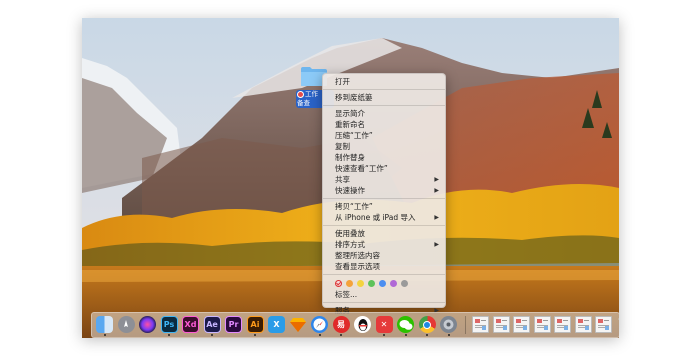 This screenshot has height=357, width=700. What do you see at coordinates (255, 324) in the screenshot?
I see `illustrator-icon: Ai` at bounding box center [255, 324].